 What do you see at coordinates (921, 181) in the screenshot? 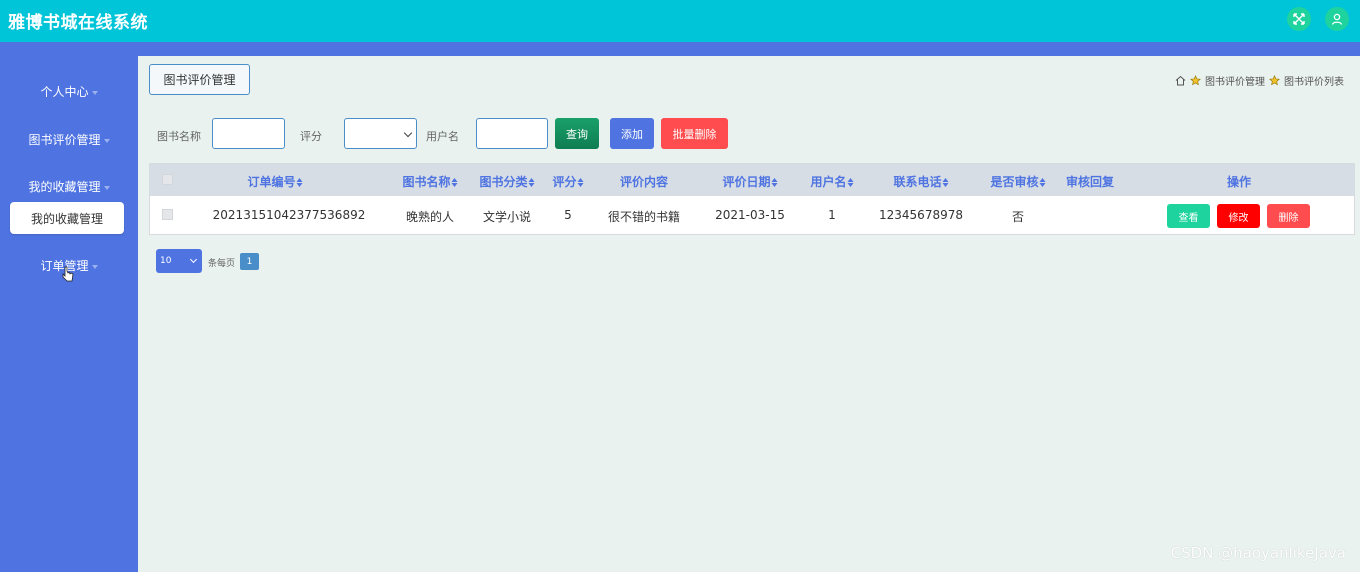
I see `col-phone: 联系电话` at bounding box center [921, 181].